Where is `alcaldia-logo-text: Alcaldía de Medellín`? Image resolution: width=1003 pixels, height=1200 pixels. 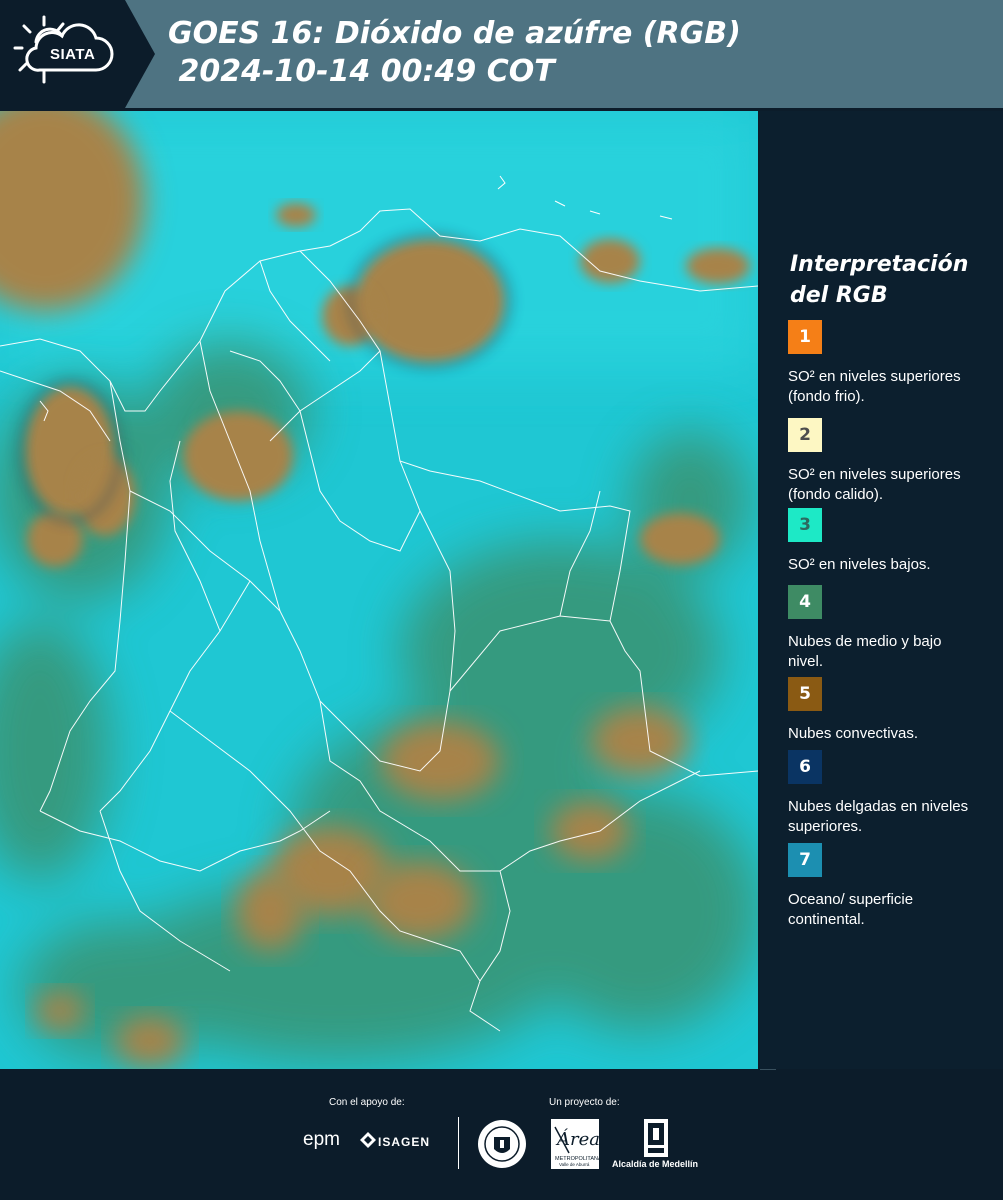 alcaldia-logo-text: Alcaldía de Medellín is located at coordinates (655, 1164).